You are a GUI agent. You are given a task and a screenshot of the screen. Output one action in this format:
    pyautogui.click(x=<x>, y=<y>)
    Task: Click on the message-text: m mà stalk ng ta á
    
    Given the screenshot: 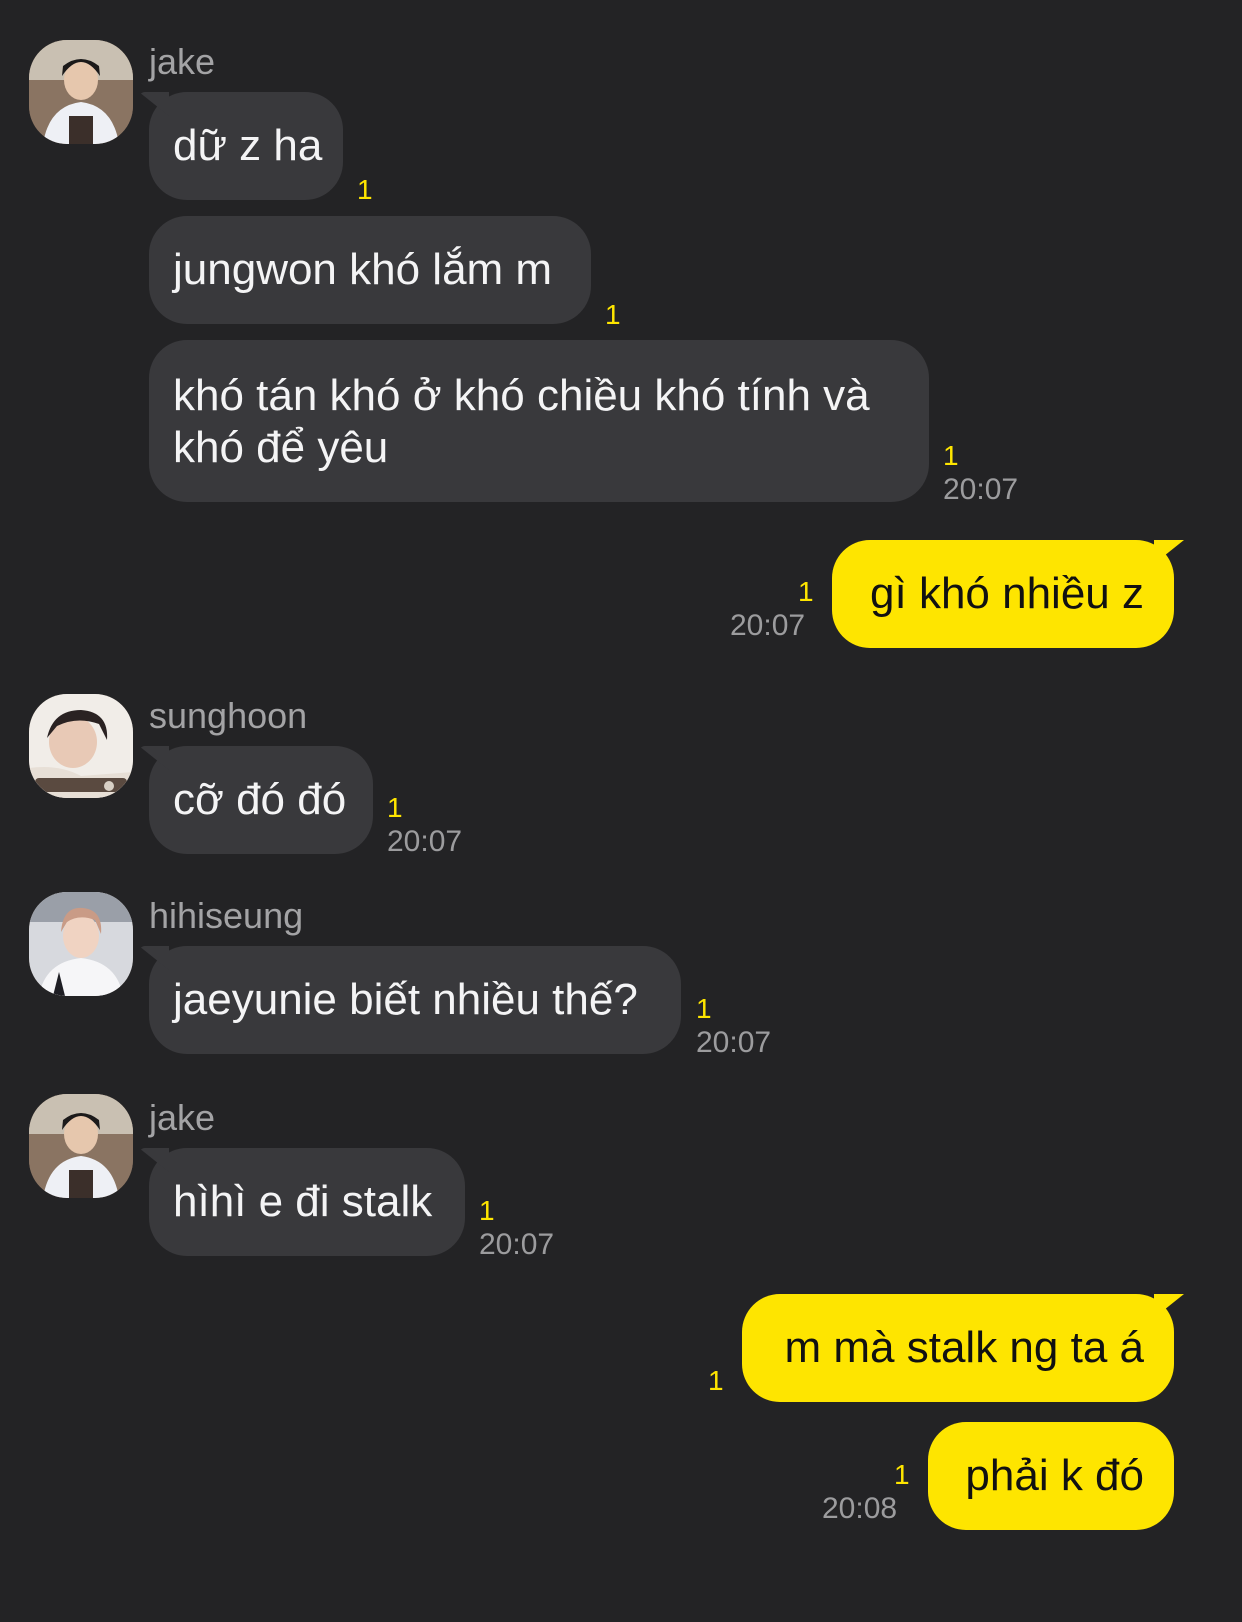 What is the action you would take?
    pyautogui.click(x=964, y=1347)
    